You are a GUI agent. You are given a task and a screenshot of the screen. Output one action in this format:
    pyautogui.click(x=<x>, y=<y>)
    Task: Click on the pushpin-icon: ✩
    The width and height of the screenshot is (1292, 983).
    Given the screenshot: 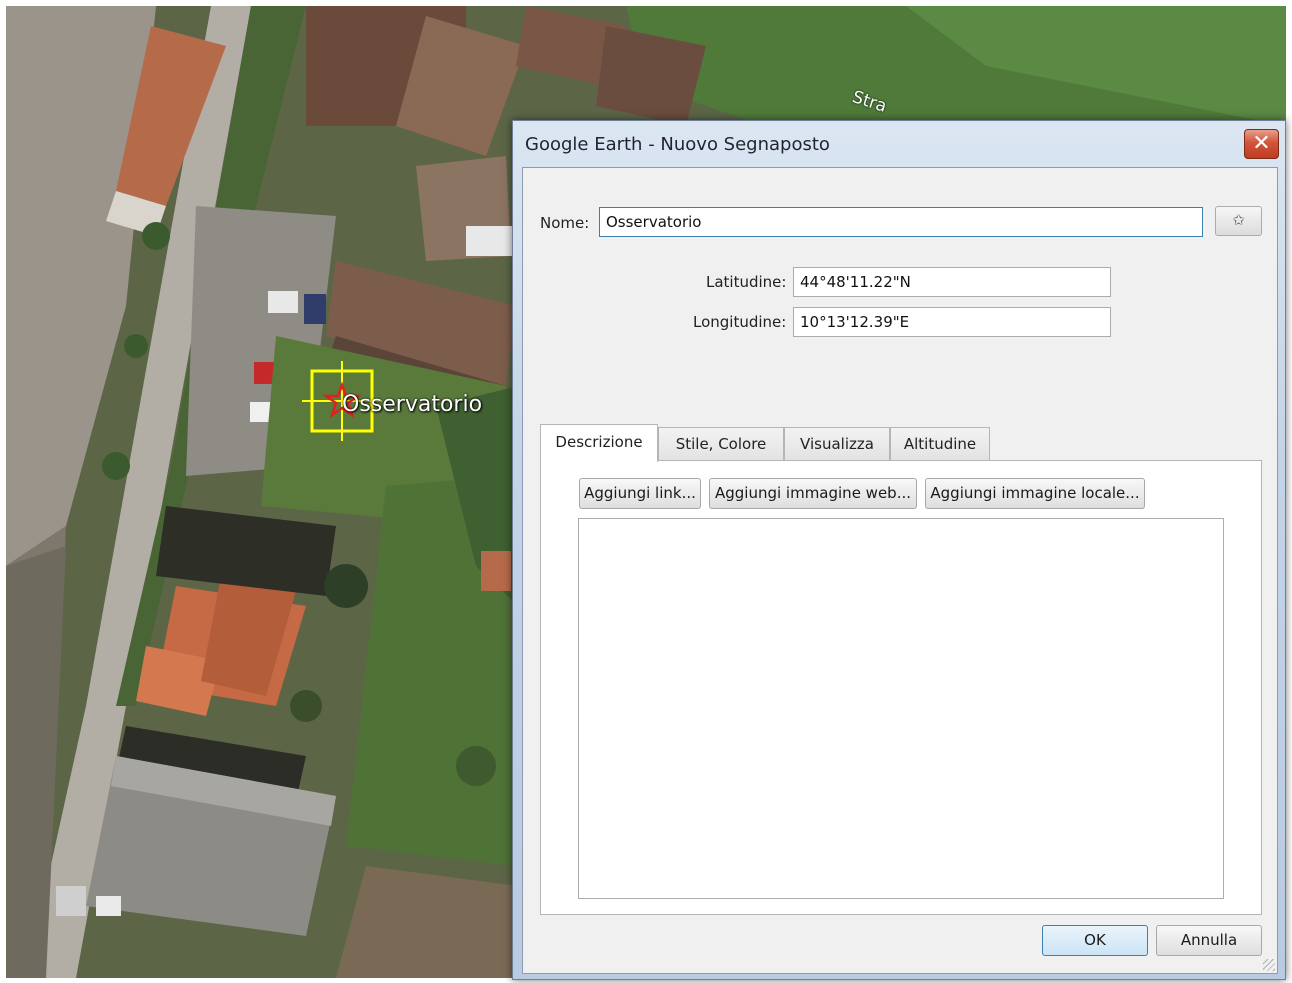 What is the action you would take?
    pyautogui.click(x=1238, y=220)
    